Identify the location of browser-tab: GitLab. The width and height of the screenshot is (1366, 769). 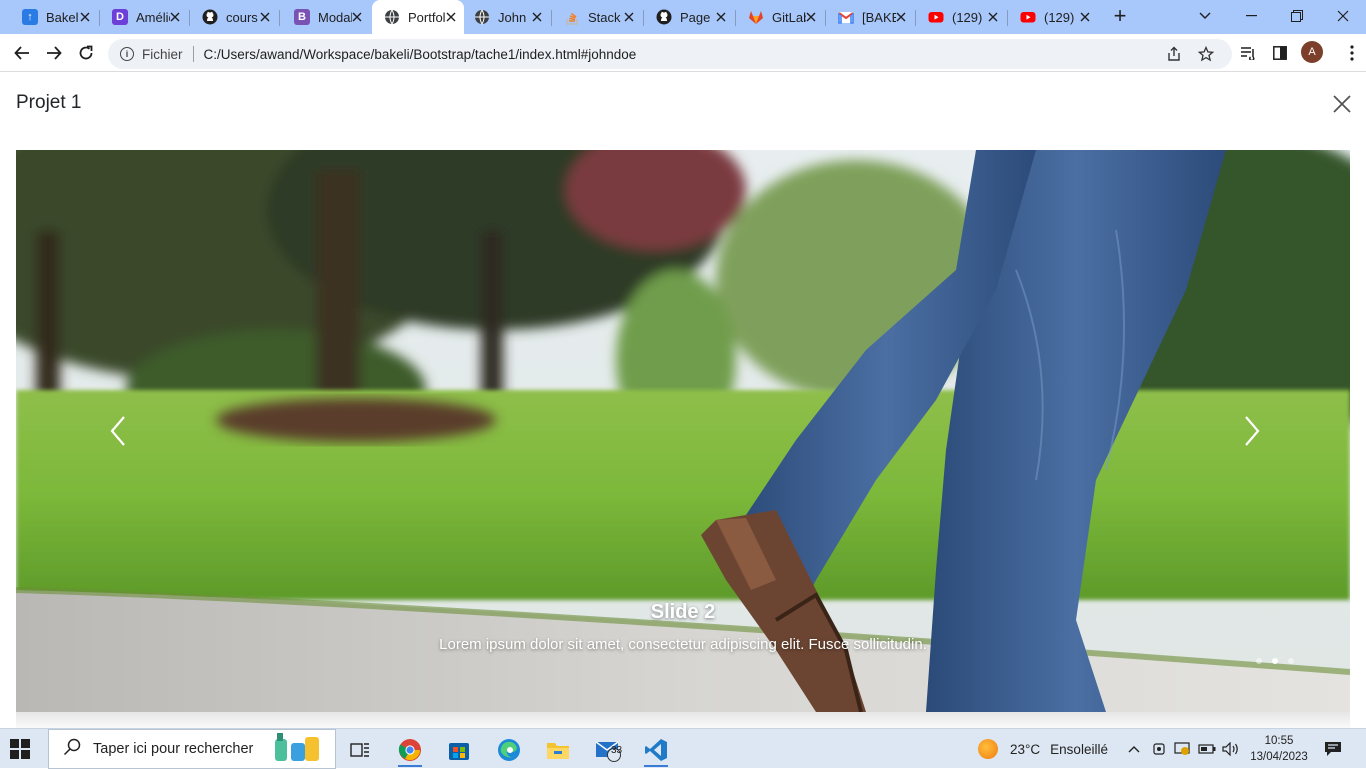
(780, 17).